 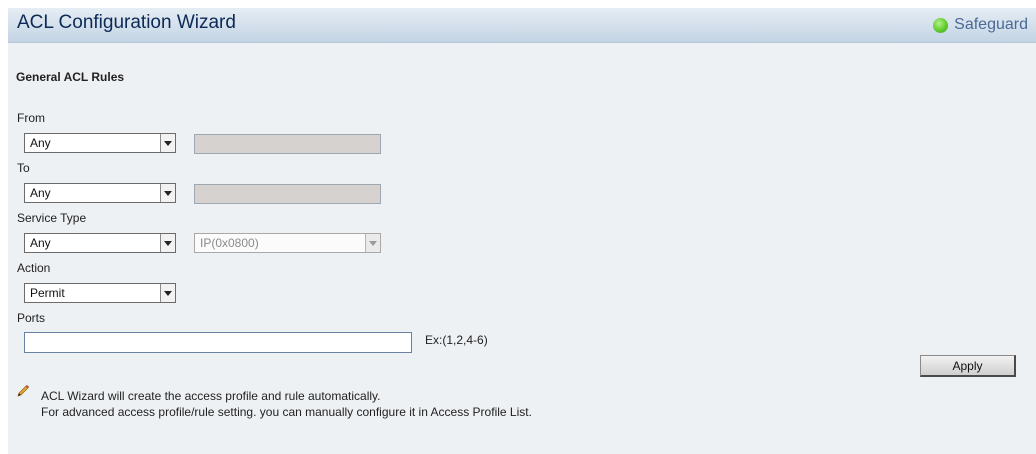 I want to click on section-title: General ACL Rules, so click(x=70, y=77).